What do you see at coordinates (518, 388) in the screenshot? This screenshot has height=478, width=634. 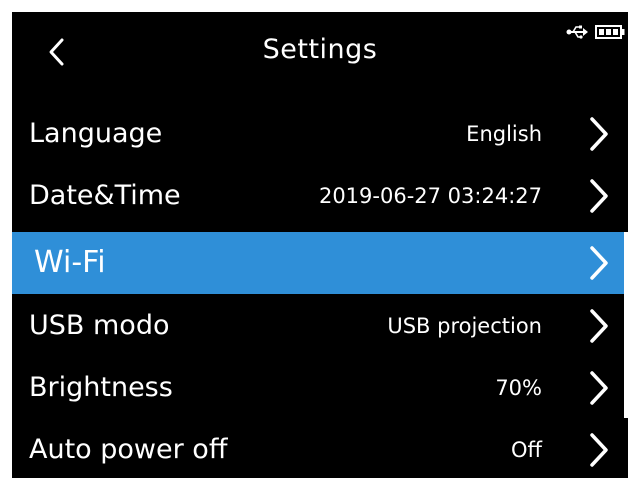 I see `setting-value: 70%` at bounding box center [518, 388].